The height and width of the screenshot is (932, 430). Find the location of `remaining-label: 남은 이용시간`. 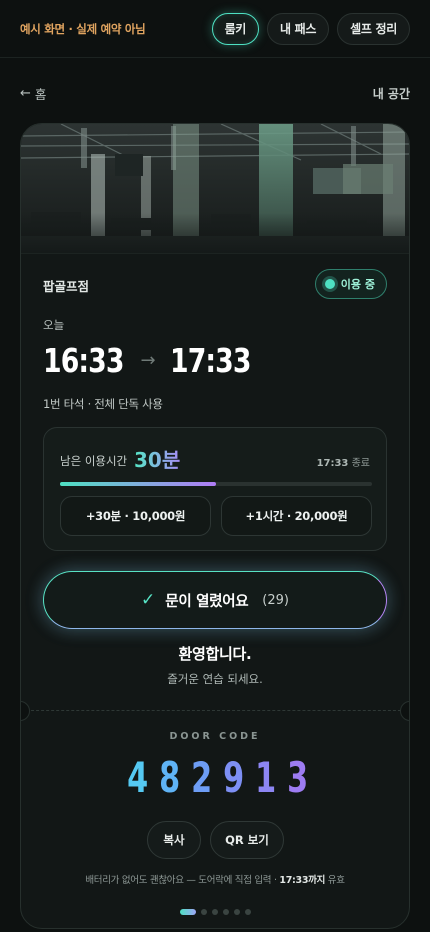

remaining-label: 남은 이용시간 is located at coordinates (94, 461).